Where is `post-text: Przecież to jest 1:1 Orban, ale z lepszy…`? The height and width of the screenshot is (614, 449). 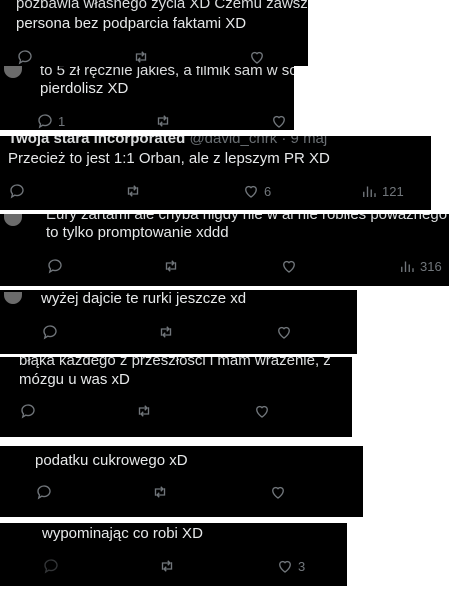 post-text: Przecież to jest 1:1 Orban, ale z lepszy… is located at coordinates (169, 158).